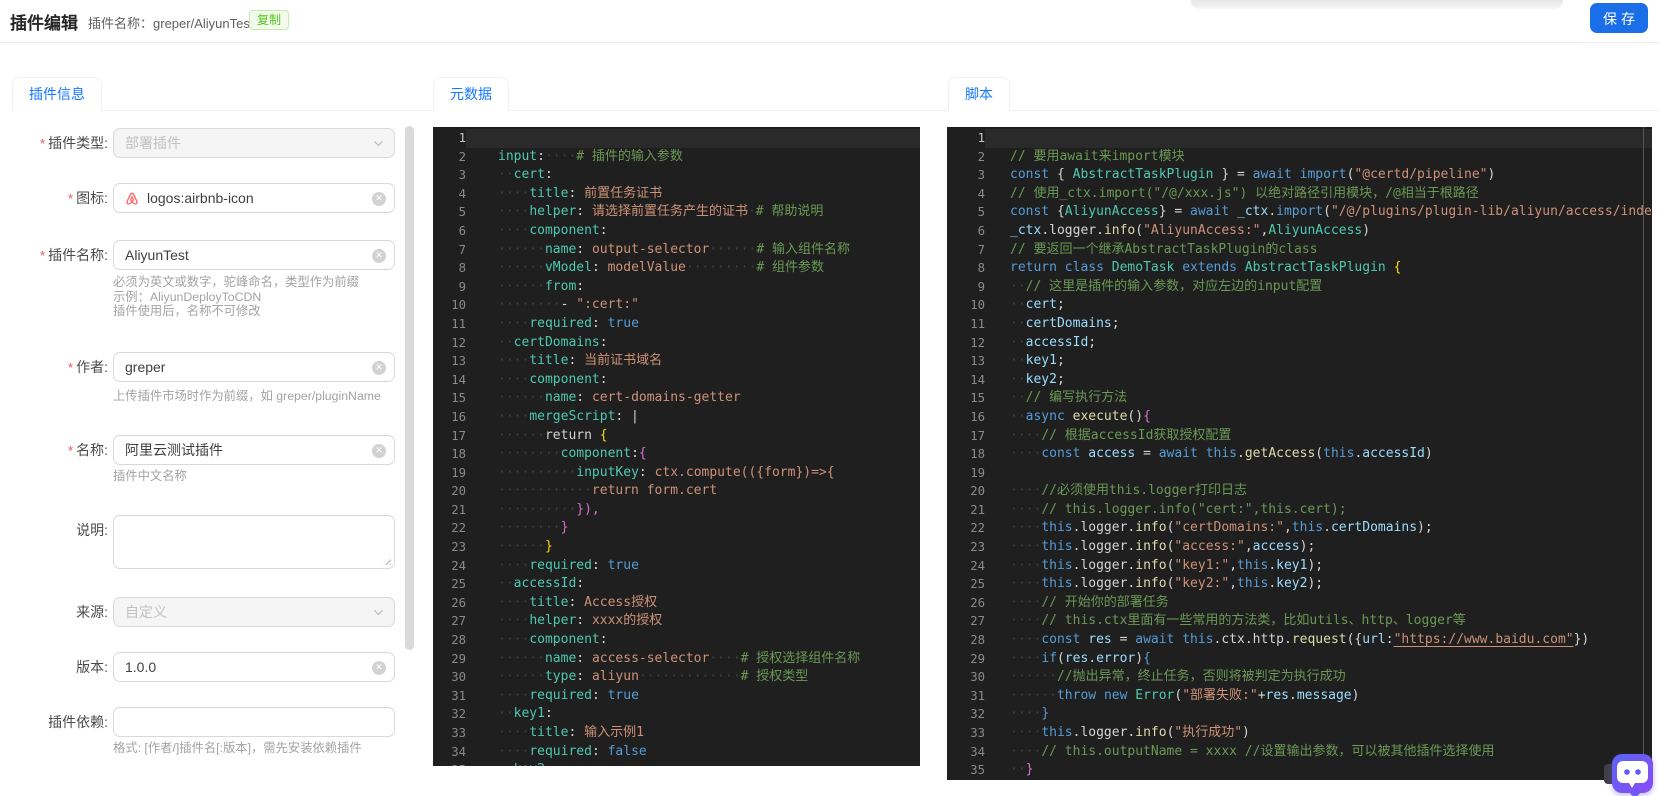  What do you see at coordinates (254, 722) in the screenshot?
I see `dependencies-input` at bounding box center [254, 722].